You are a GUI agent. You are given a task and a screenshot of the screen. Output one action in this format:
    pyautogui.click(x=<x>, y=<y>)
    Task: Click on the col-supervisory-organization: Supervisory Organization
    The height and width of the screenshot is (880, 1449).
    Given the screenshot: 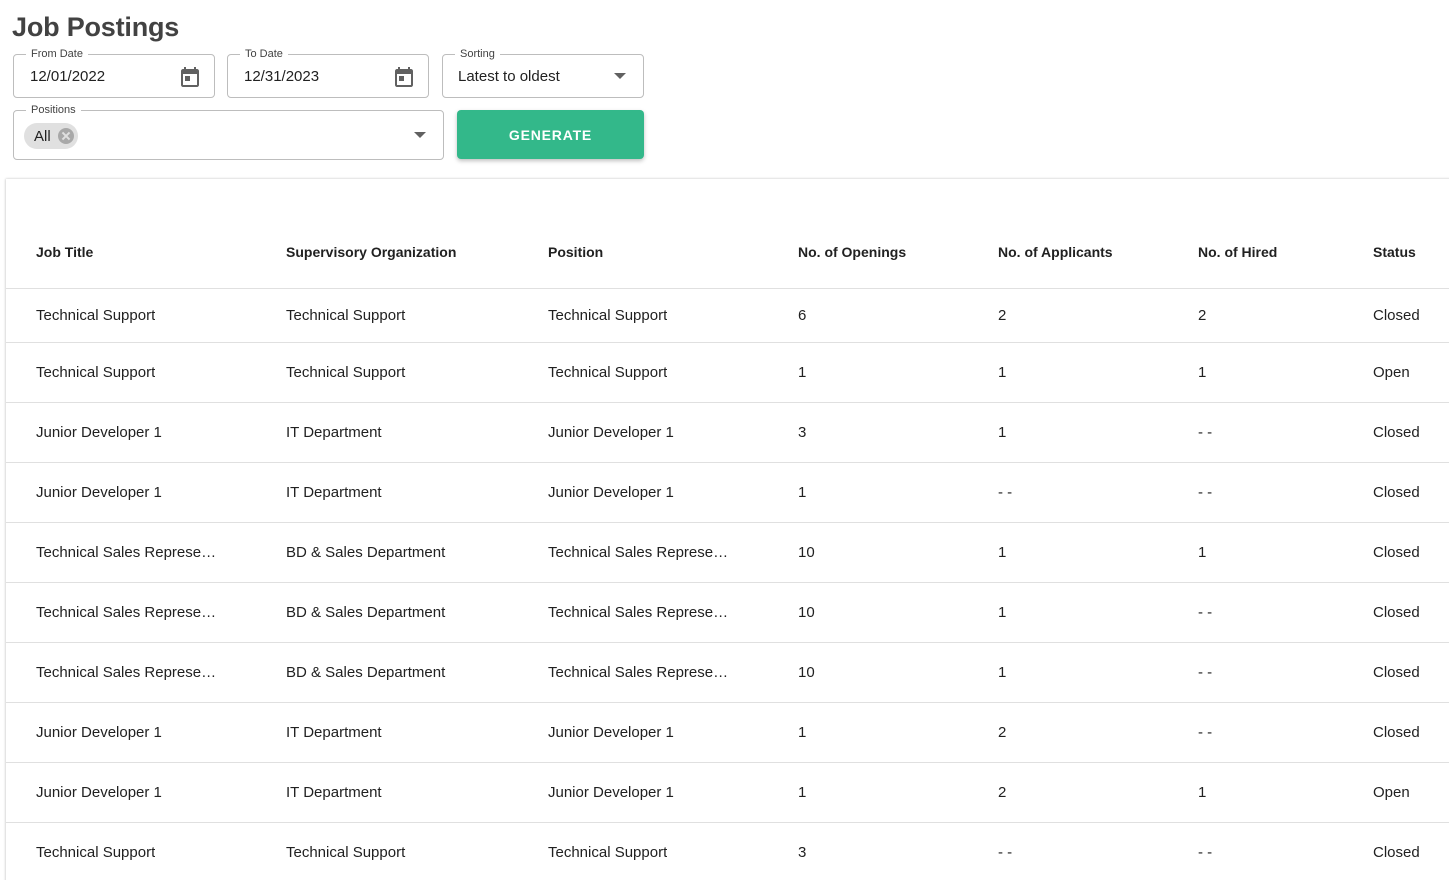 What is the action you would take?
    pyautogui.click(x=417, y=253)
    